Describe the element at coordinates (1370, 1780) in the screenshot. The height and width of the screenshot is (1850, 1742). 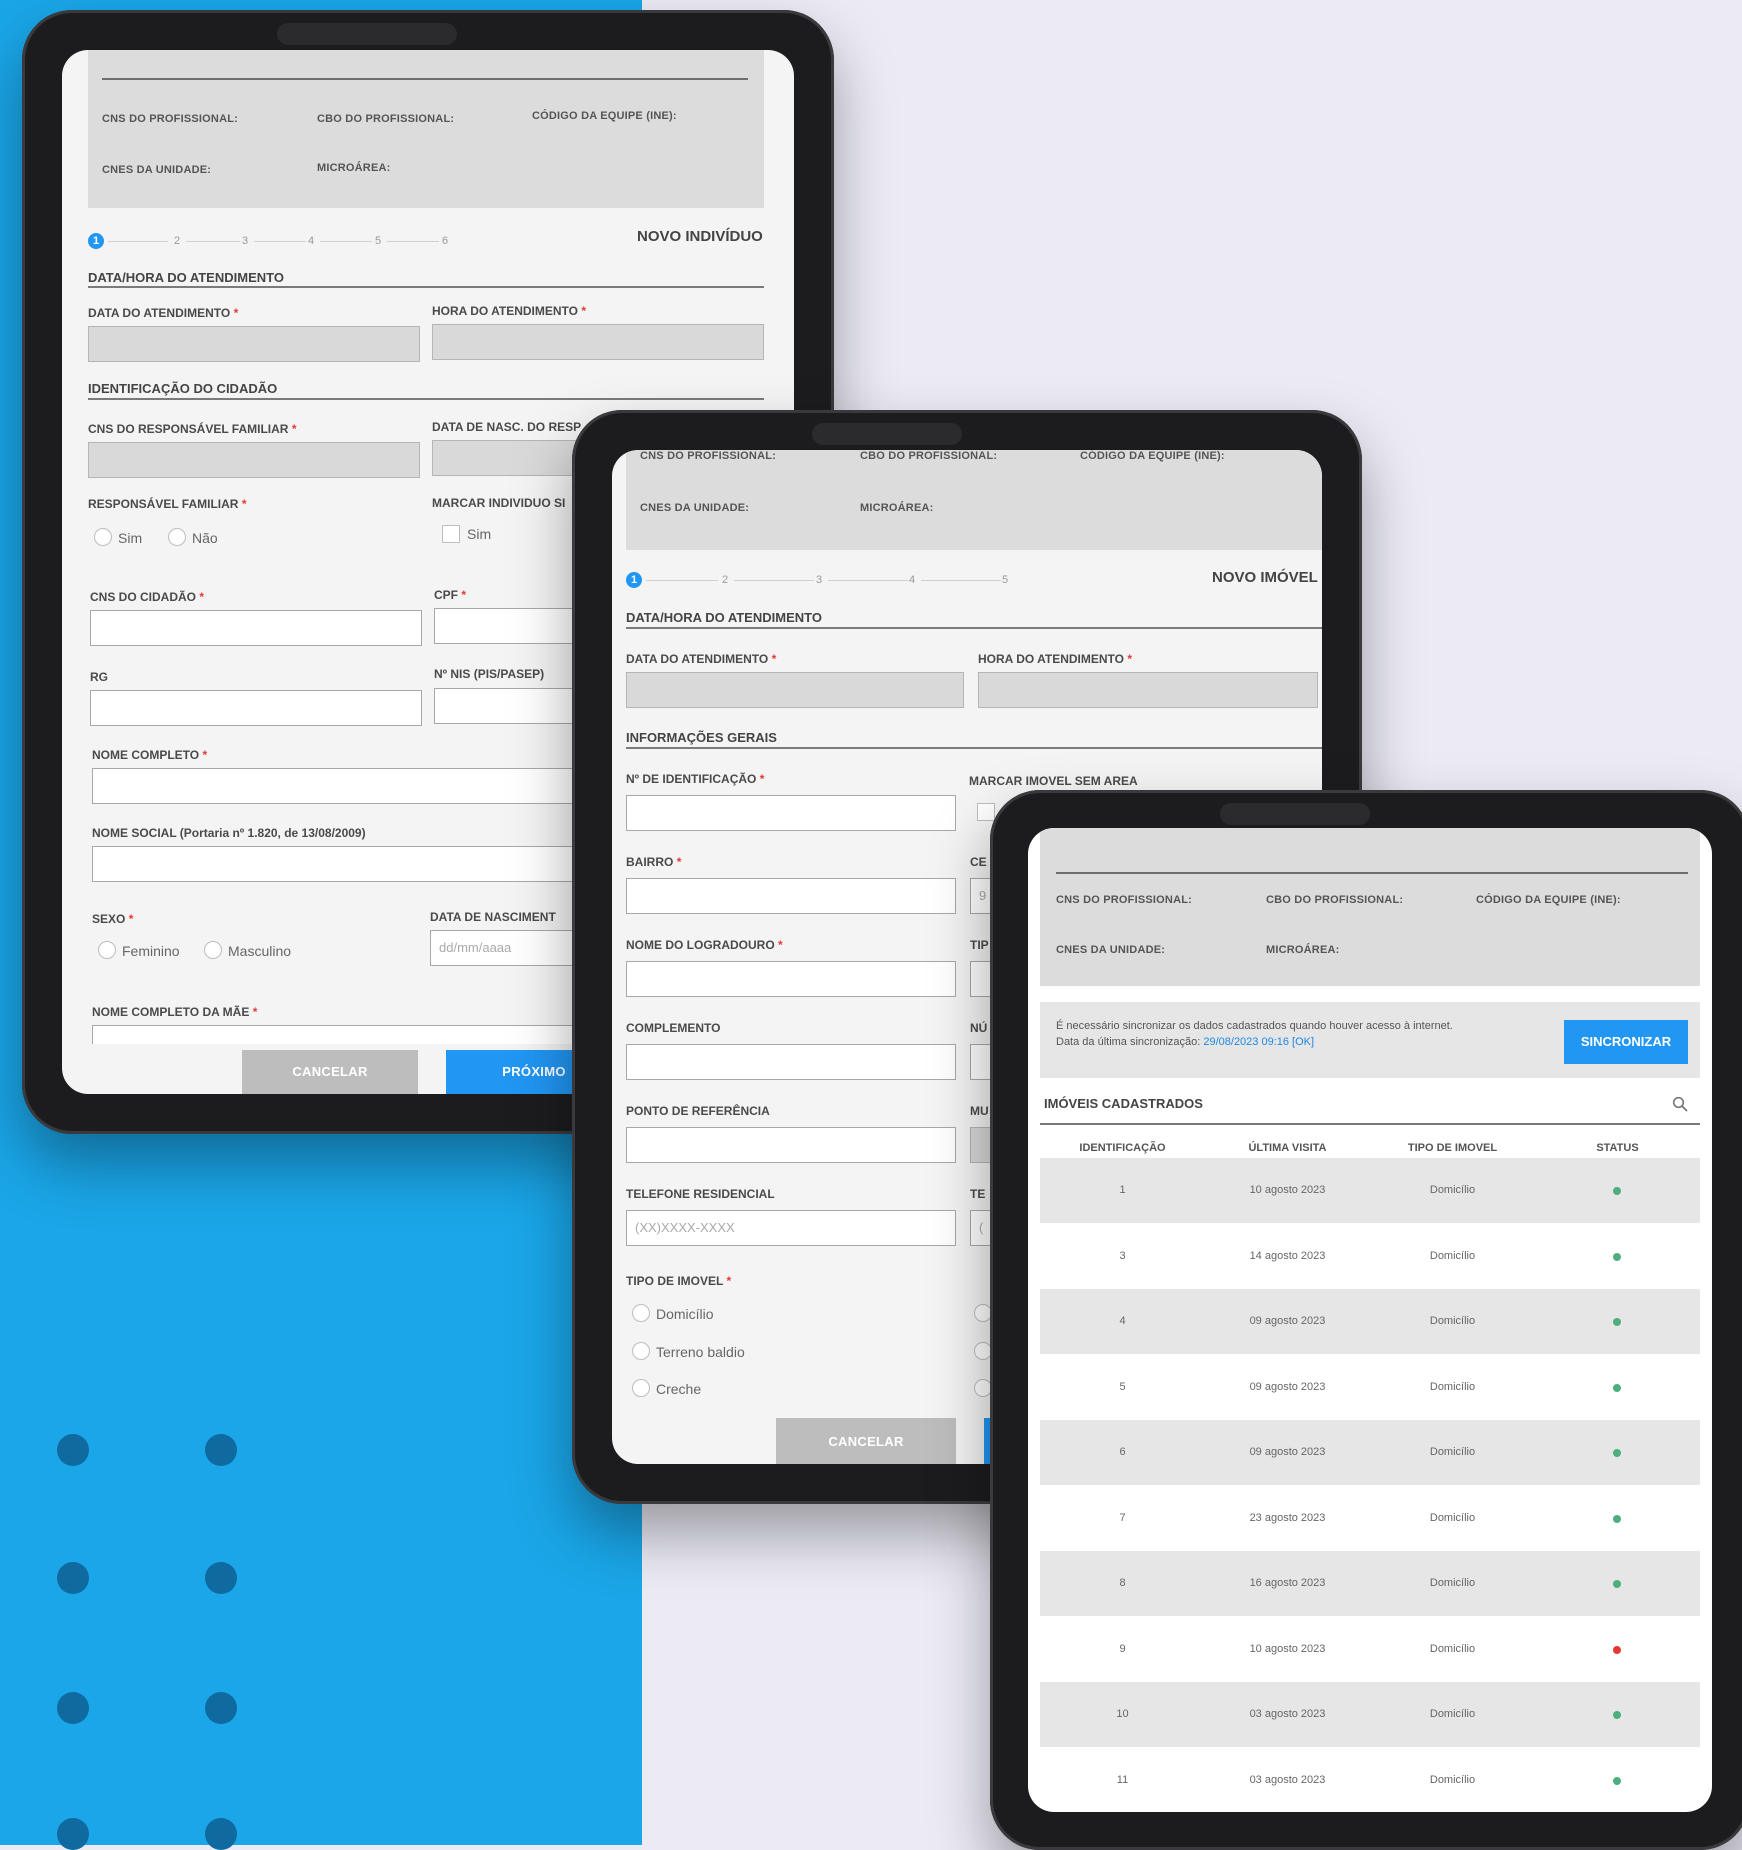
I see `table-row: 11 03 agosto 2023 Domicílio` at that location.